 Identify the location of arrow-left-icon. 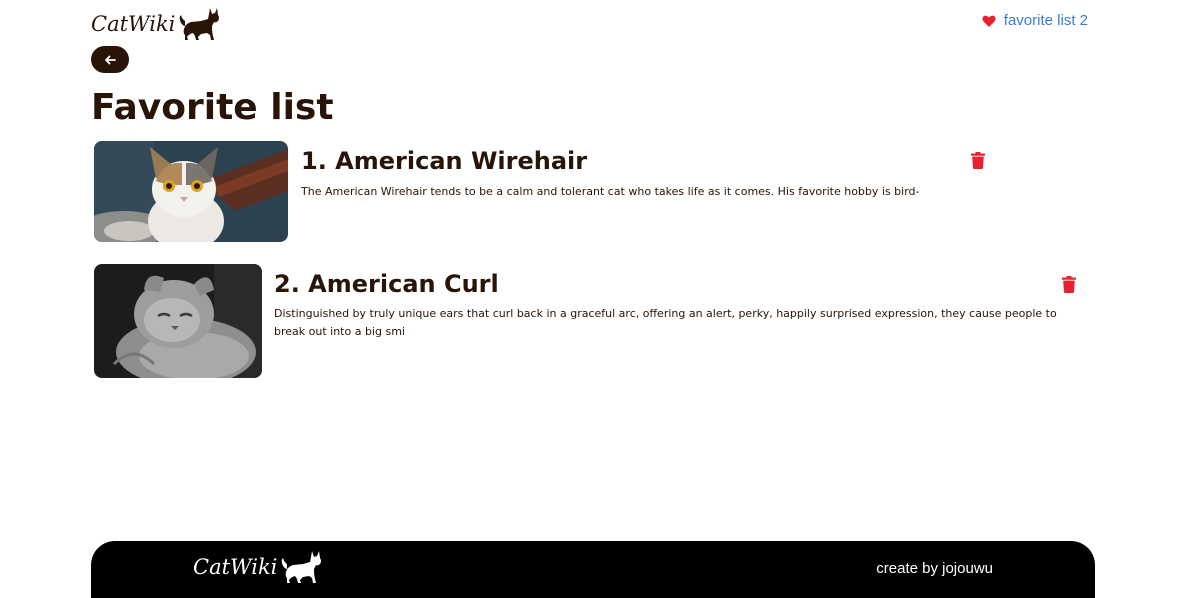
(110, 60).